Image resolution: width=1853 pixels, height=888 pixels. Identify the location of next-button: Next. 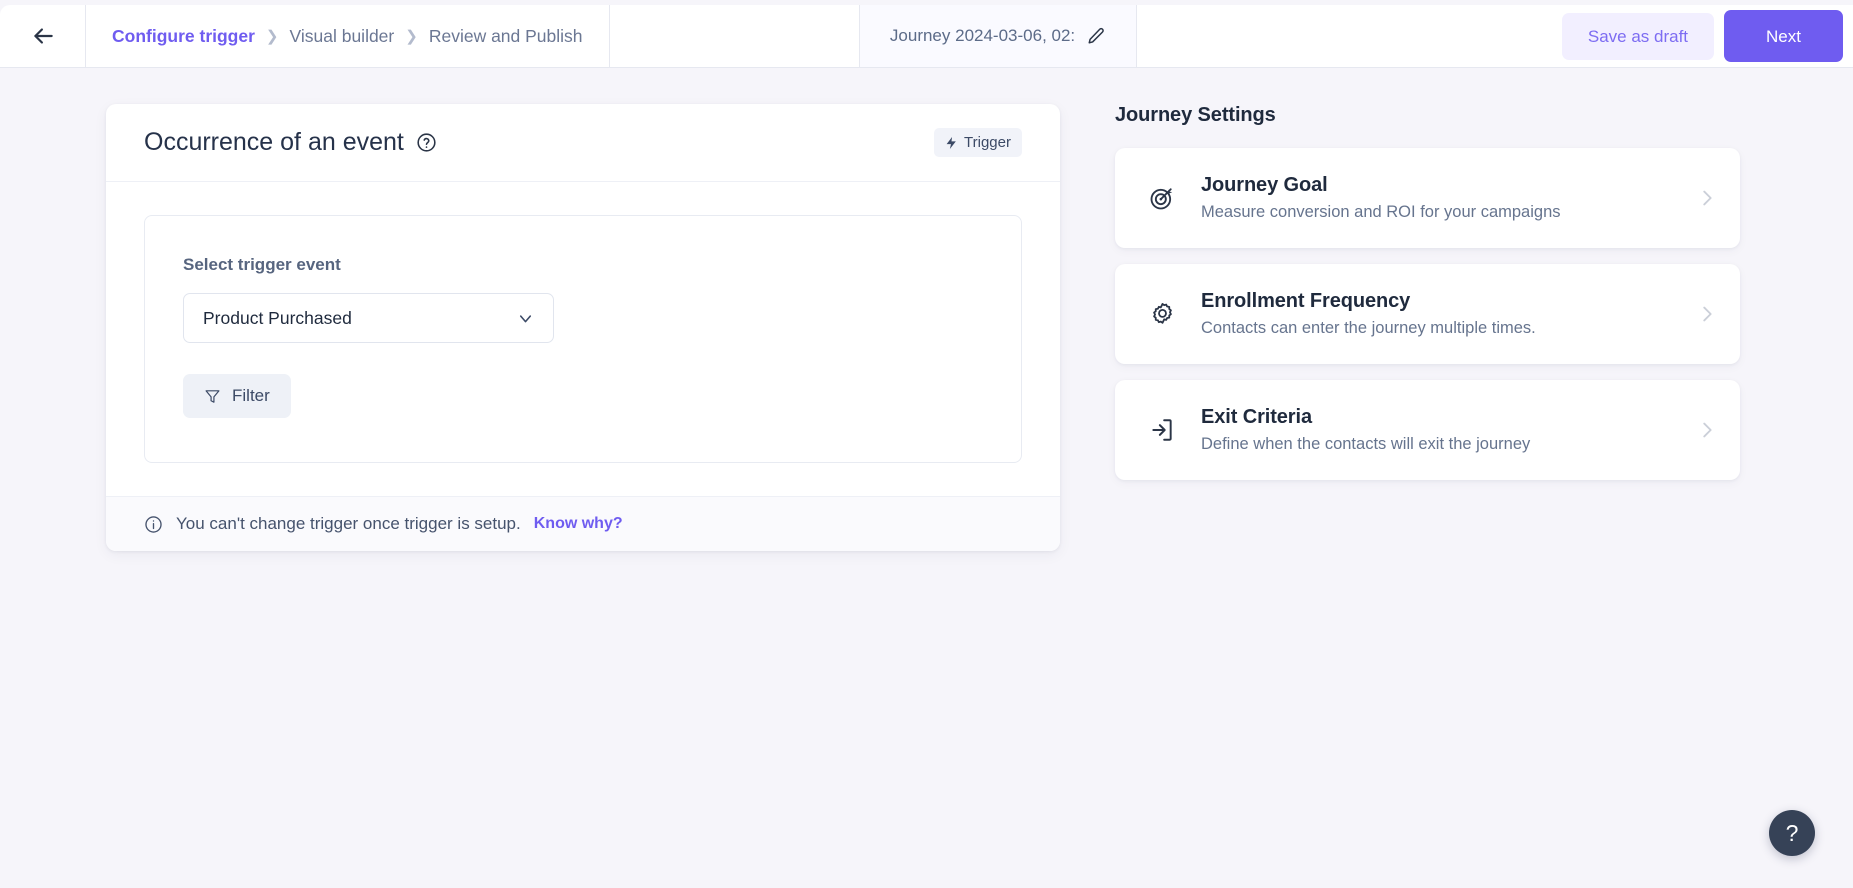
(1783, 36).